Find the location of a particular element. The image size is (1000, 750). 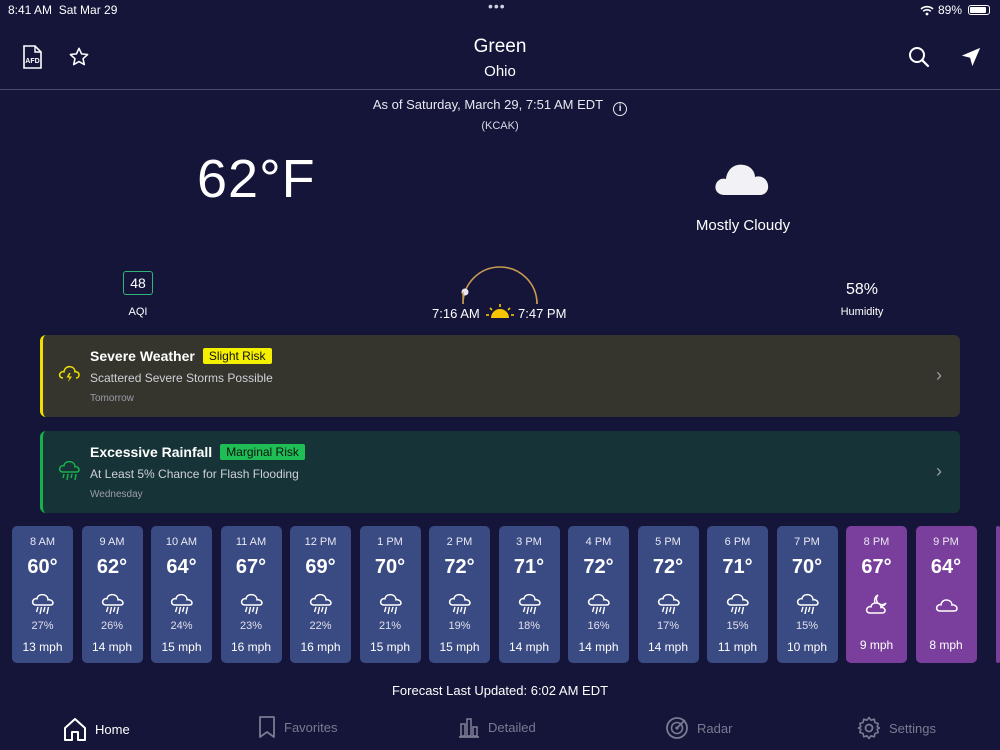

hour-time: 3 PM is located at coordinates (529, 542).